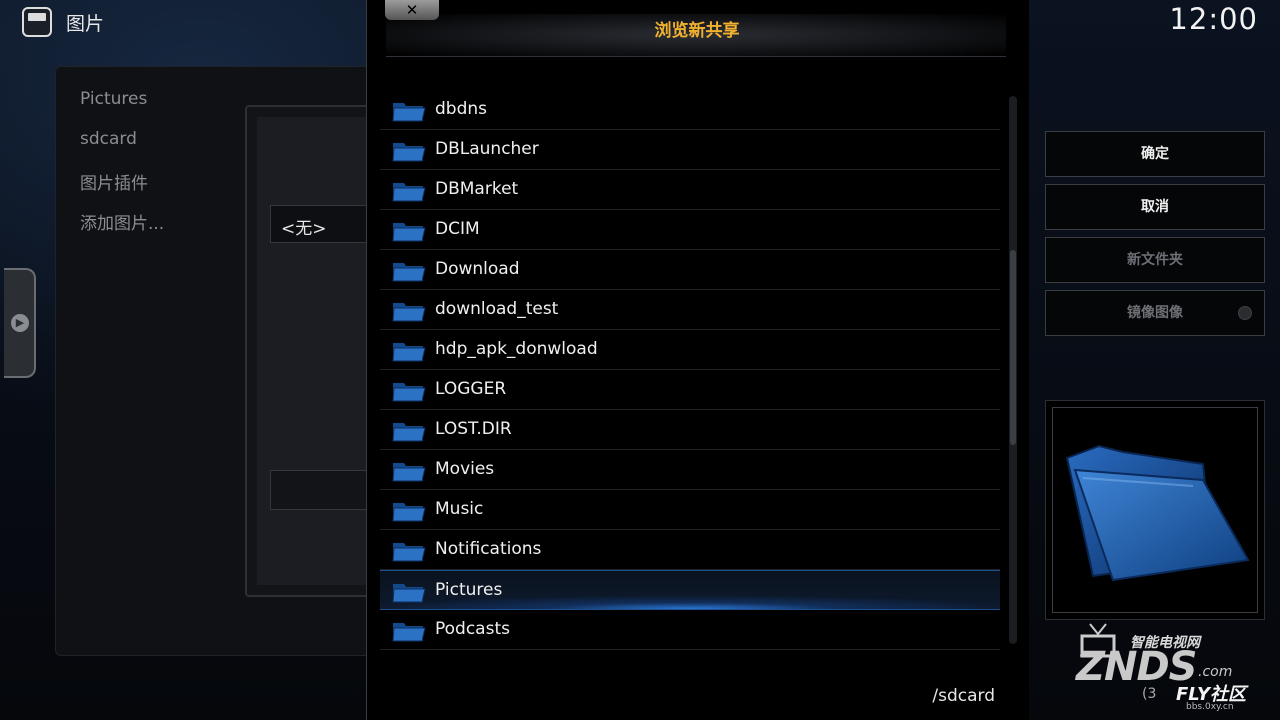 The width and height of the screenshot is (1280, 720). What do you see at coordinates (325, 224) in the screenshot?
I see `source-path-field: <无>` at bounding box center [325, 224].